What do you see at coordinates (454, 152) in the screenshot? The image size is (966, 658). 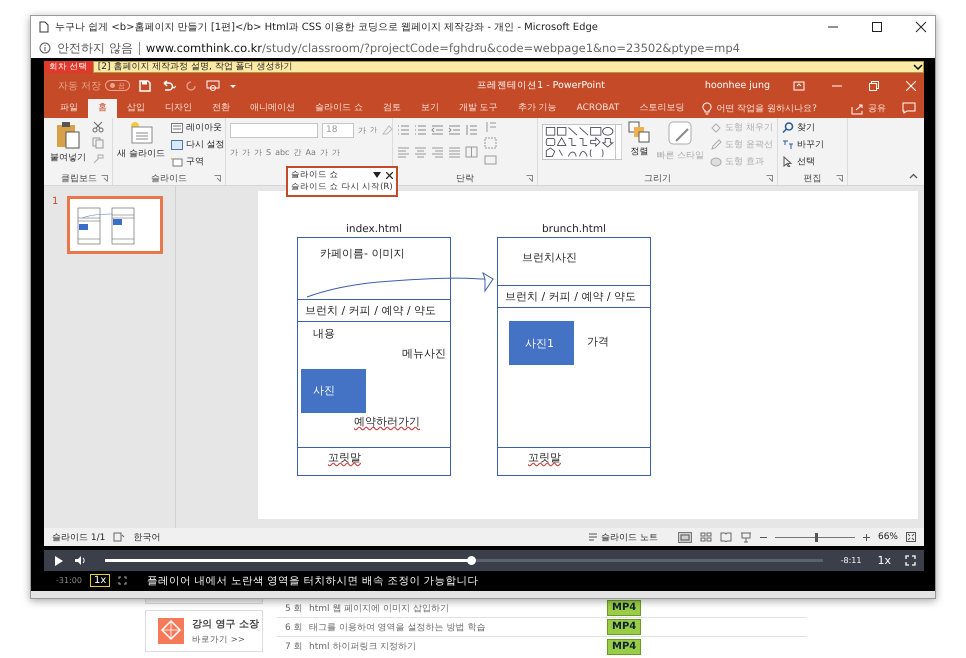 I see `justify-icon` at bounding box center [454, 152].